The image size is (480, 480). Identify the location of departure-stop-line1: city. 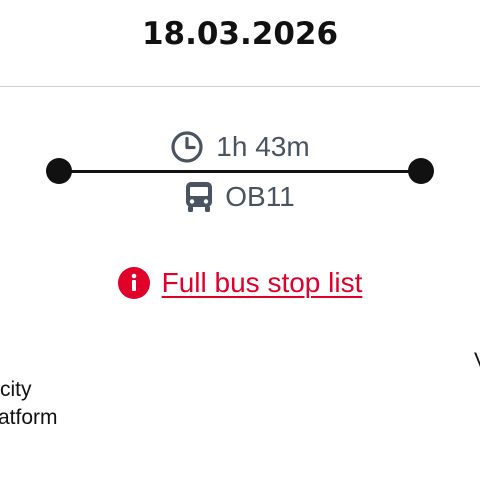
(16, 389).